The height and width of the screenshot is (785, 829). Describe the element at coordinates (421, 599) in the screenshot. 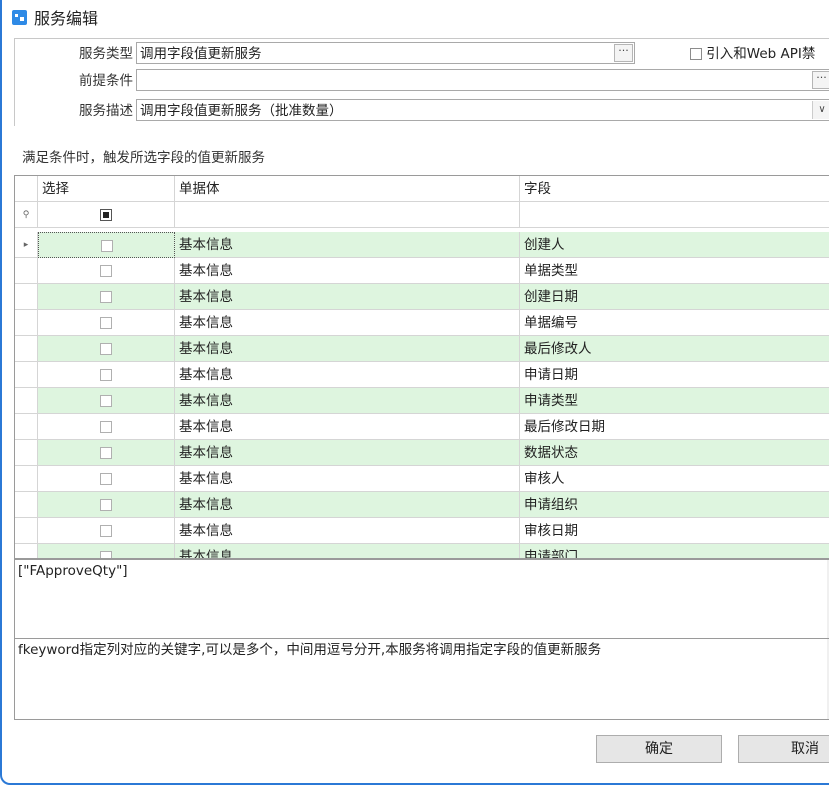

I see `keyword-textbox: ["FApproveQty"]` at that location.